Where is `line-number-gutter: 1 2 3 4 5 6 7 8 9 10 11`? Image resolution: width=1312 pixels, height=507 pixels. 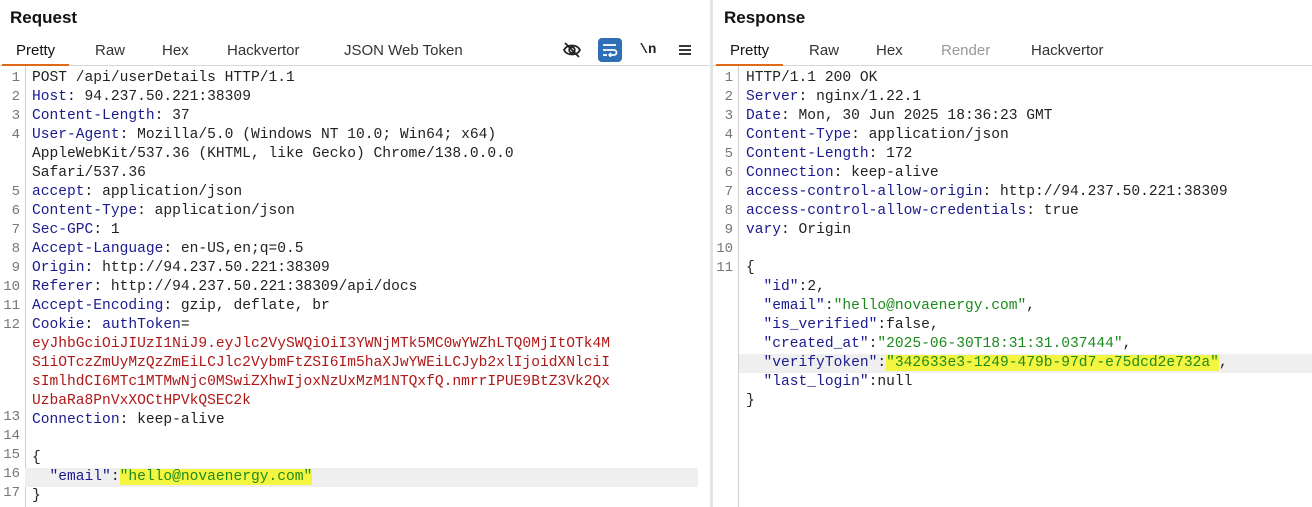 line-number-gutter: 1 2 3 4 5 6 7 8 9 10 11 is located at coordinates (726, 286).